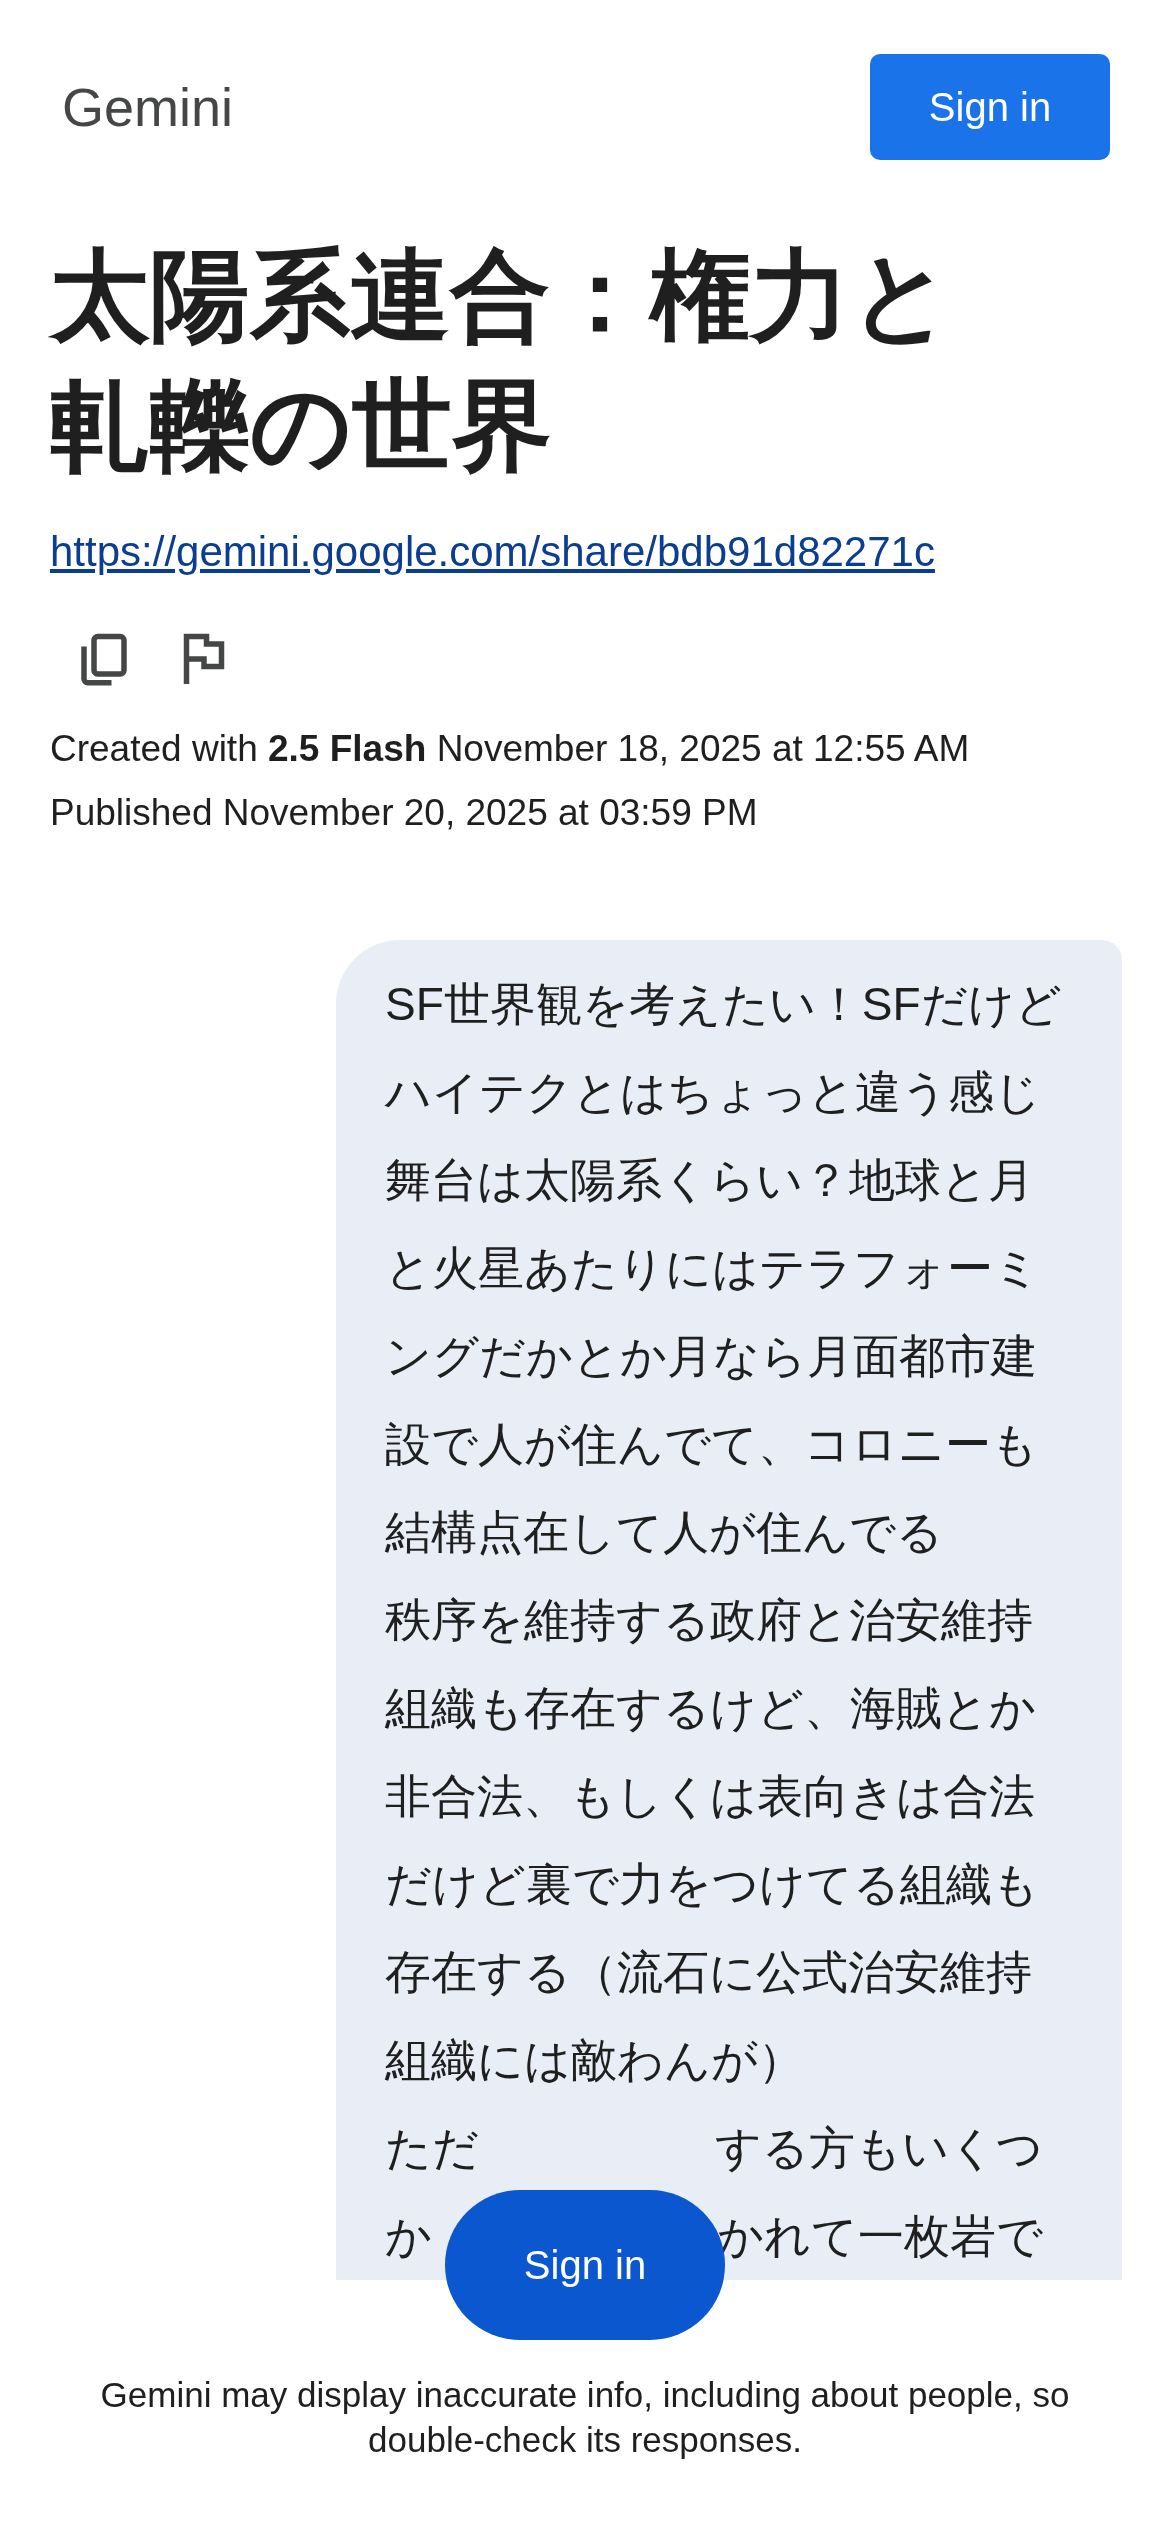  What do you see at coordinates (711, 1444) in the screenshot?
I see `message-text: 設で人が住んでて、コロニーも` at bounding box center [711, 1444].